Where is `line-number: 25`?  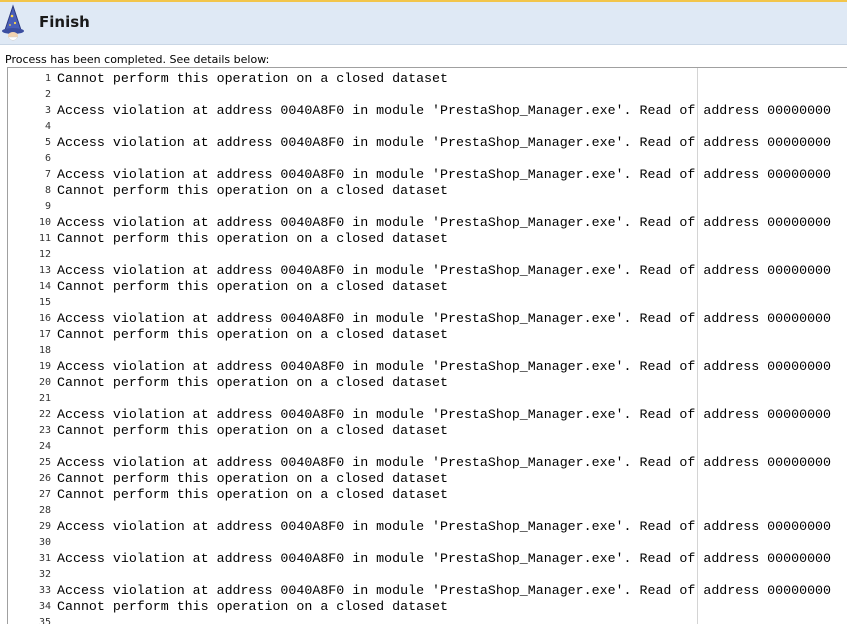
line-number: 25 is located at coordinates (44, 462).